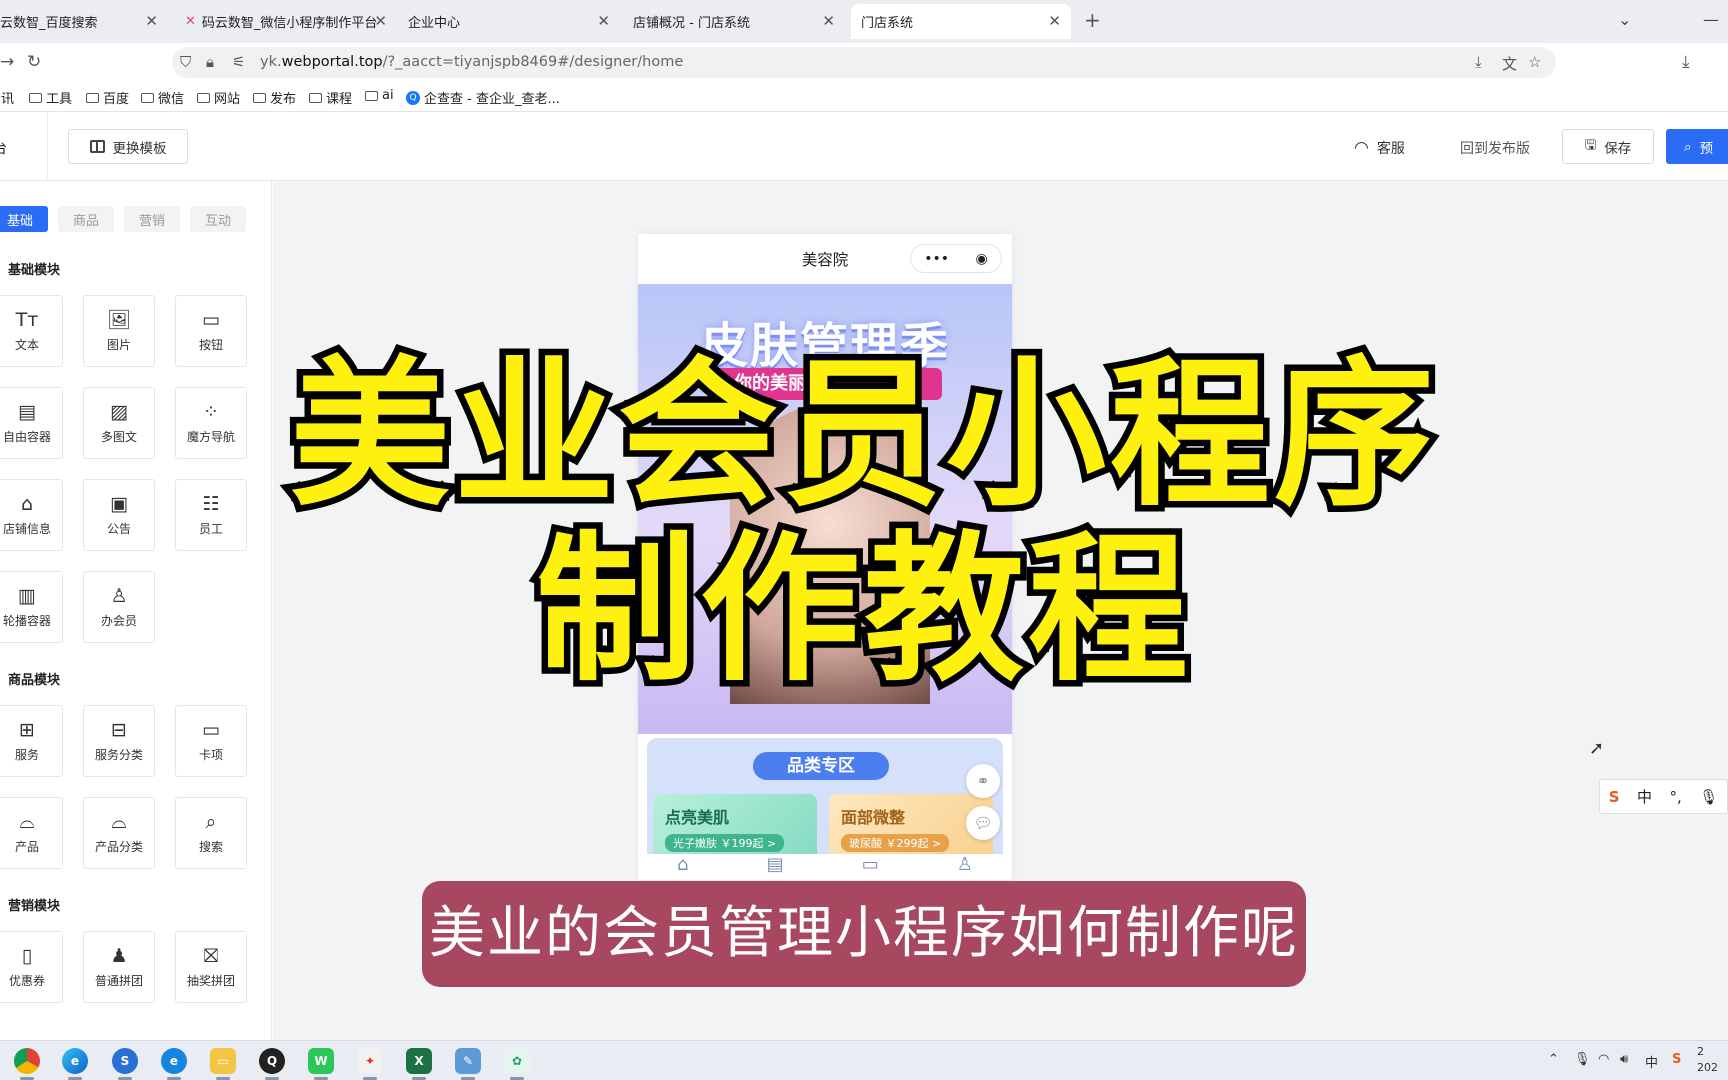 This screenshot has width=1728, height=1080. What do you see at coordinates (3, 148) in the screenshot?
I see `header-title-fragment: 台` at bounding box center [3, 148].